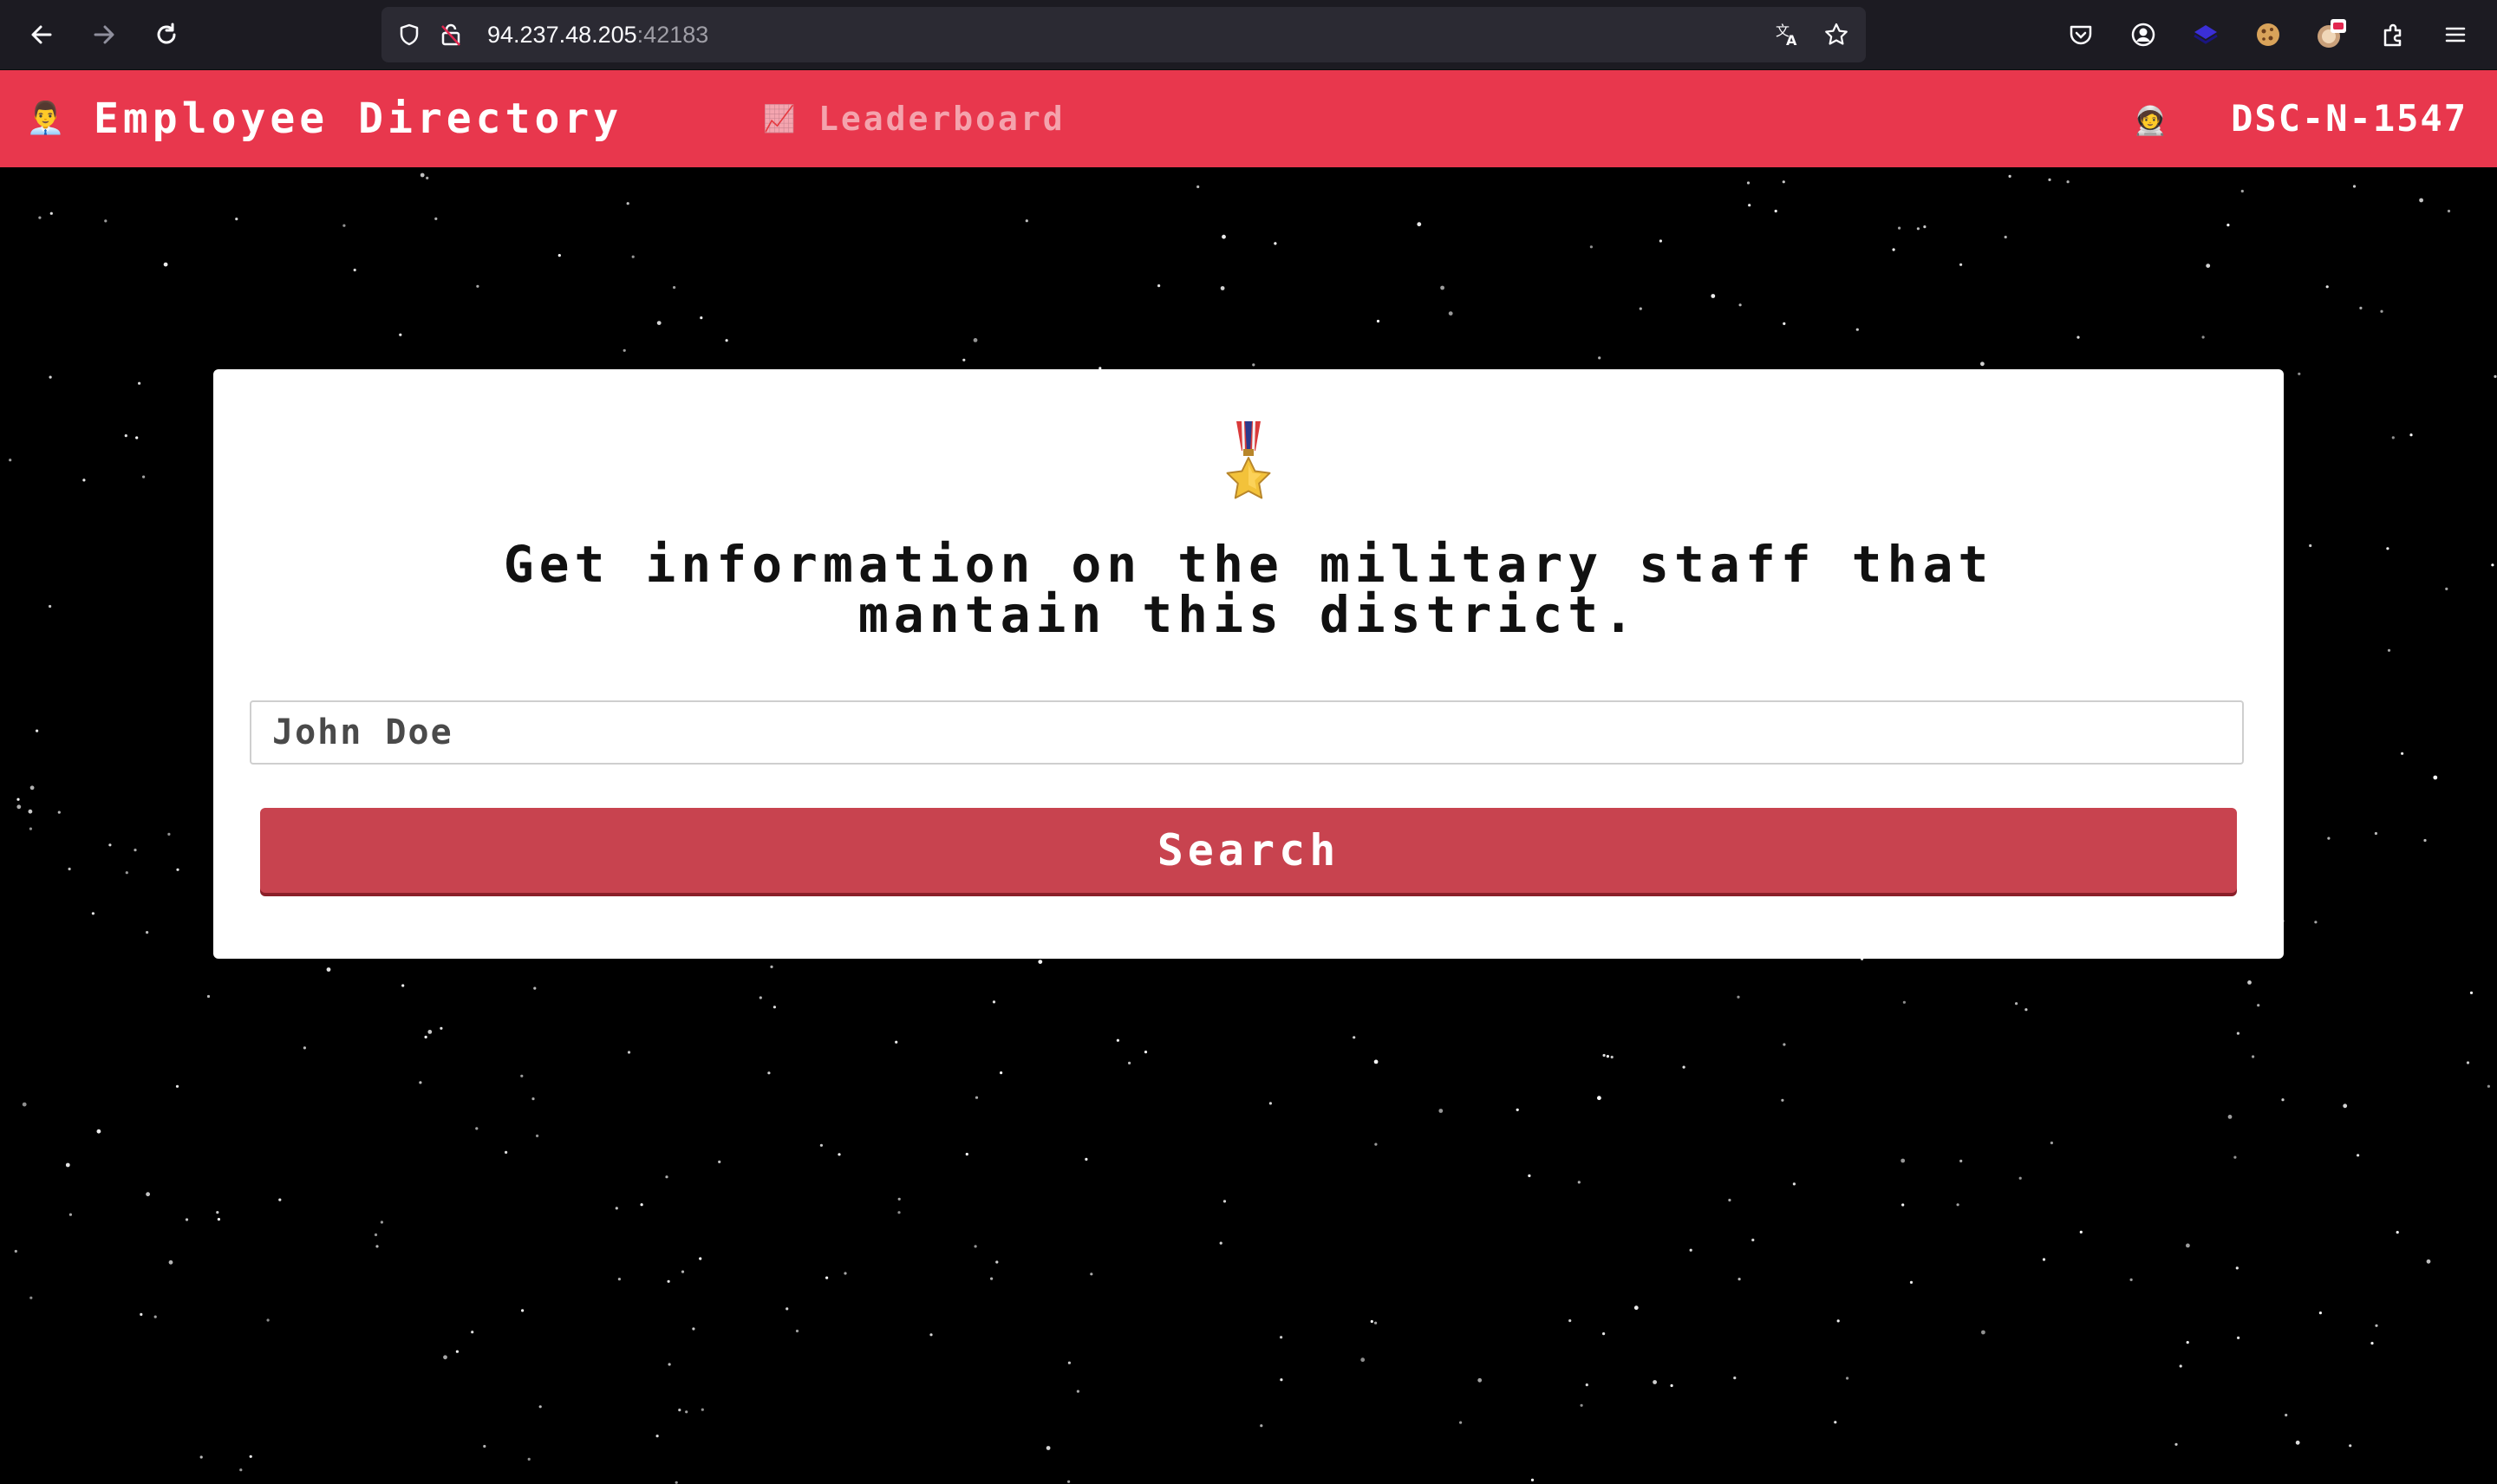 Image resolution: width=2497 pixels, height=1484 pixels. Describe the element at coordinates (104, 34) in the screenshot. I see `forward-icon` at that location.